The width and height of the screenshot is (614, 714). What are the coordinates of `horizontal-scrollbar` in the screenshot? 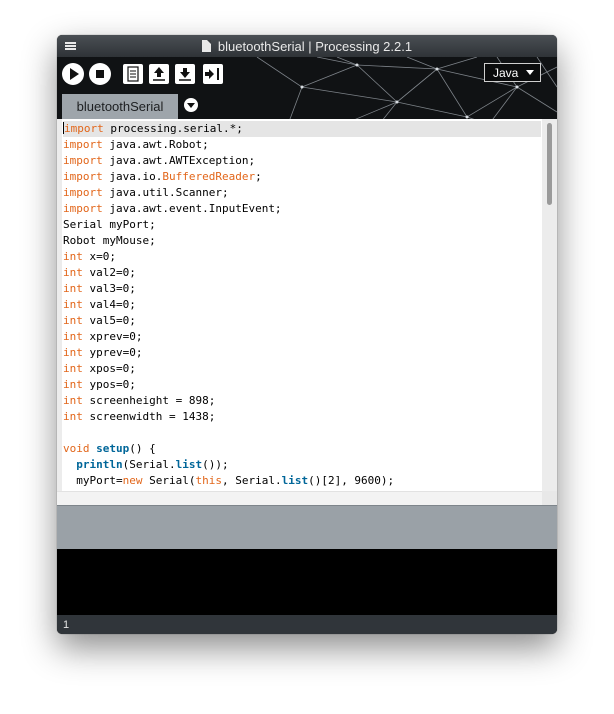 It's located at (299, 498).